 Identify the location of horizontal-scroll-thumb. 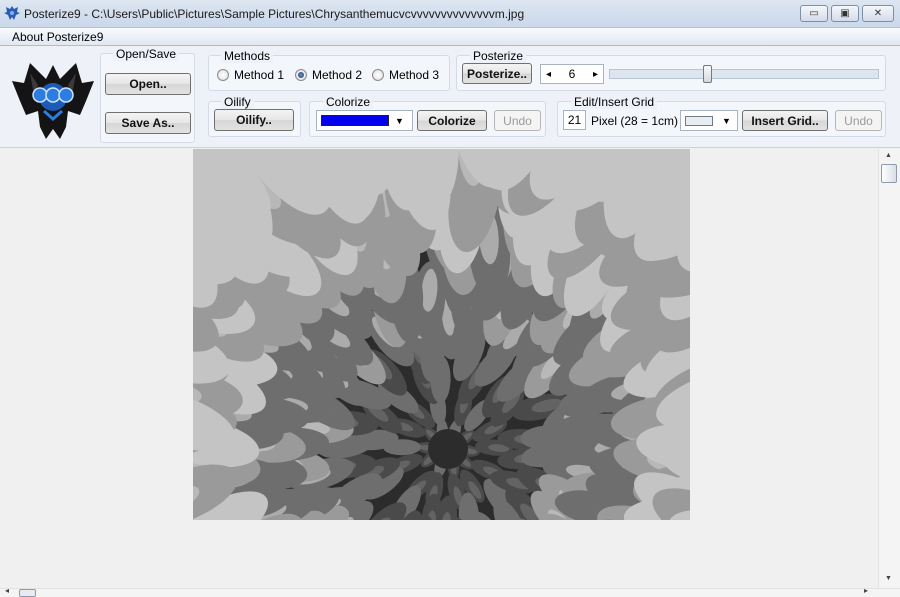
(27, 593).